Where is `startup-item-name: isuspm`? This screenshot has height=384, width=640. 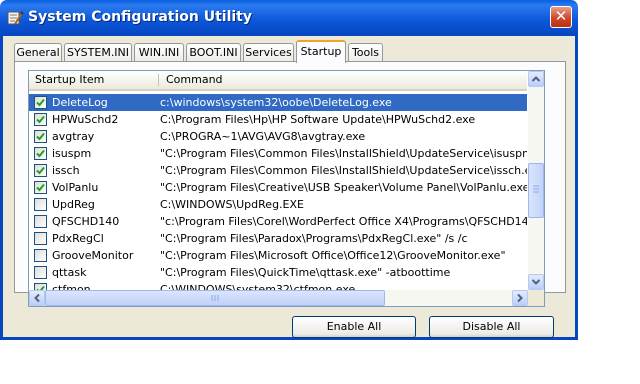 startup-item-name: isuspm is located at coordinates (72, 153).